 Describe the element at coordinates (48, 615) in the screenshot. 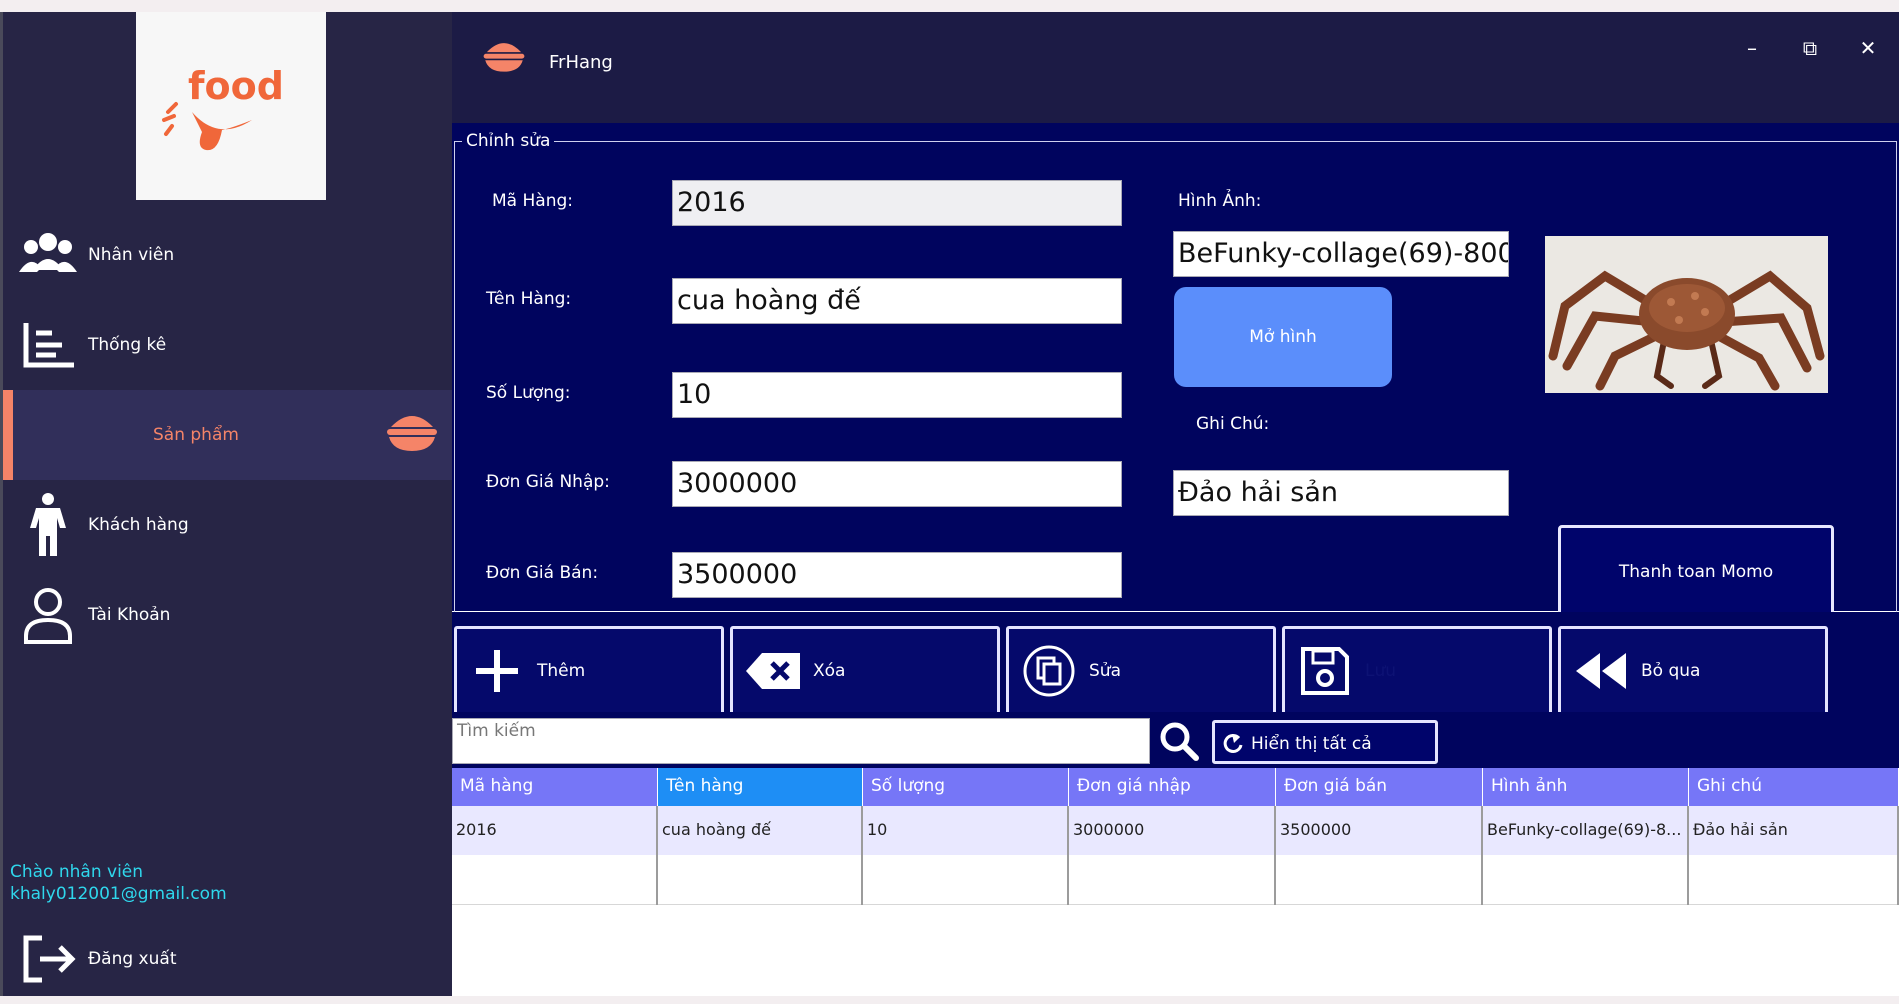

I see `account-icon` at that location.